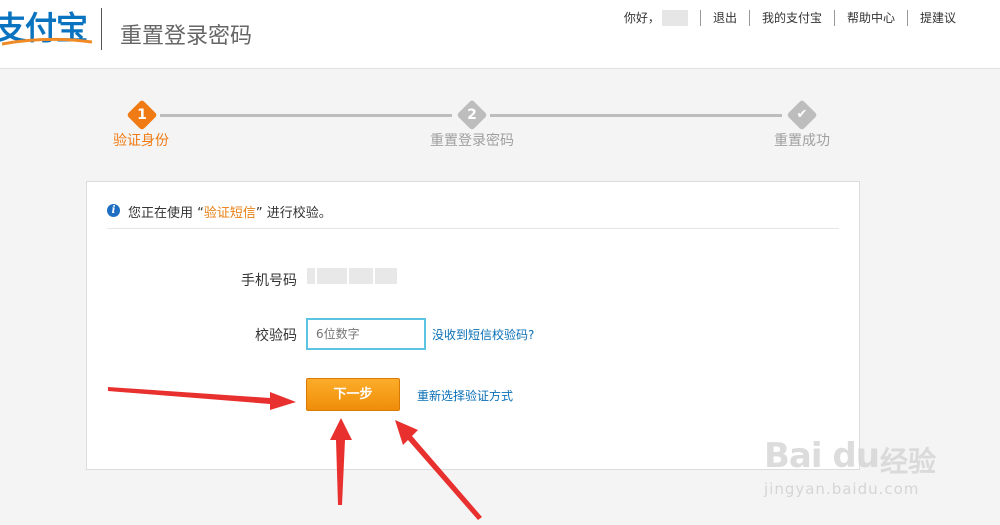 This screenshot has width=1000, height=525. What do you see at coordinates (500, 34) in the screenshot?
I see `header: 支付宝 重置登录密码 你好， 退出 我的支付宝 帮助中心 提建议` at bounding box center [500, 34].